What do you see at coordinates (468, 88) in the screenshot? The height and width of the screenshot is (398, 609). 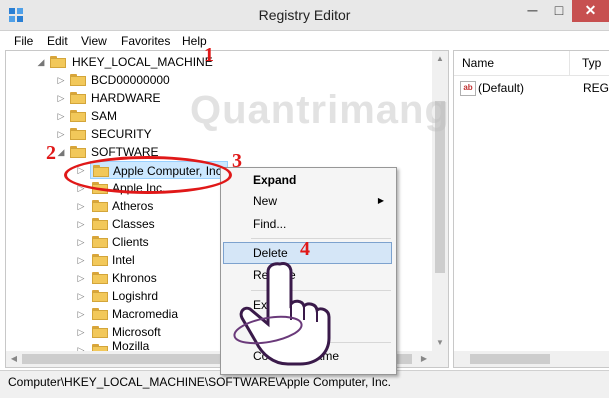 I see `string-value-icon: ab` at bounding box center [468, 88].